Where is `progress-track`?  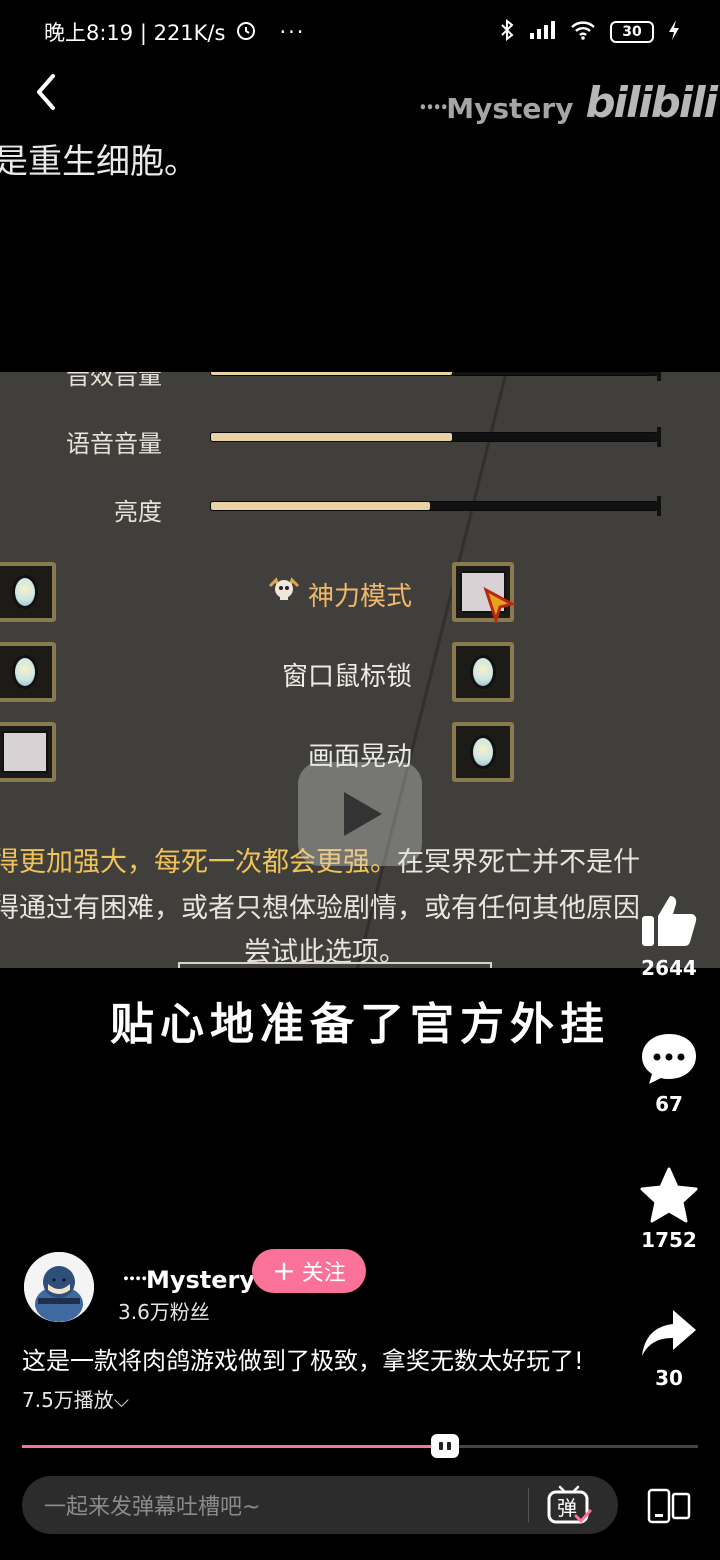
progress-track is located at coordinates (360, 1446).